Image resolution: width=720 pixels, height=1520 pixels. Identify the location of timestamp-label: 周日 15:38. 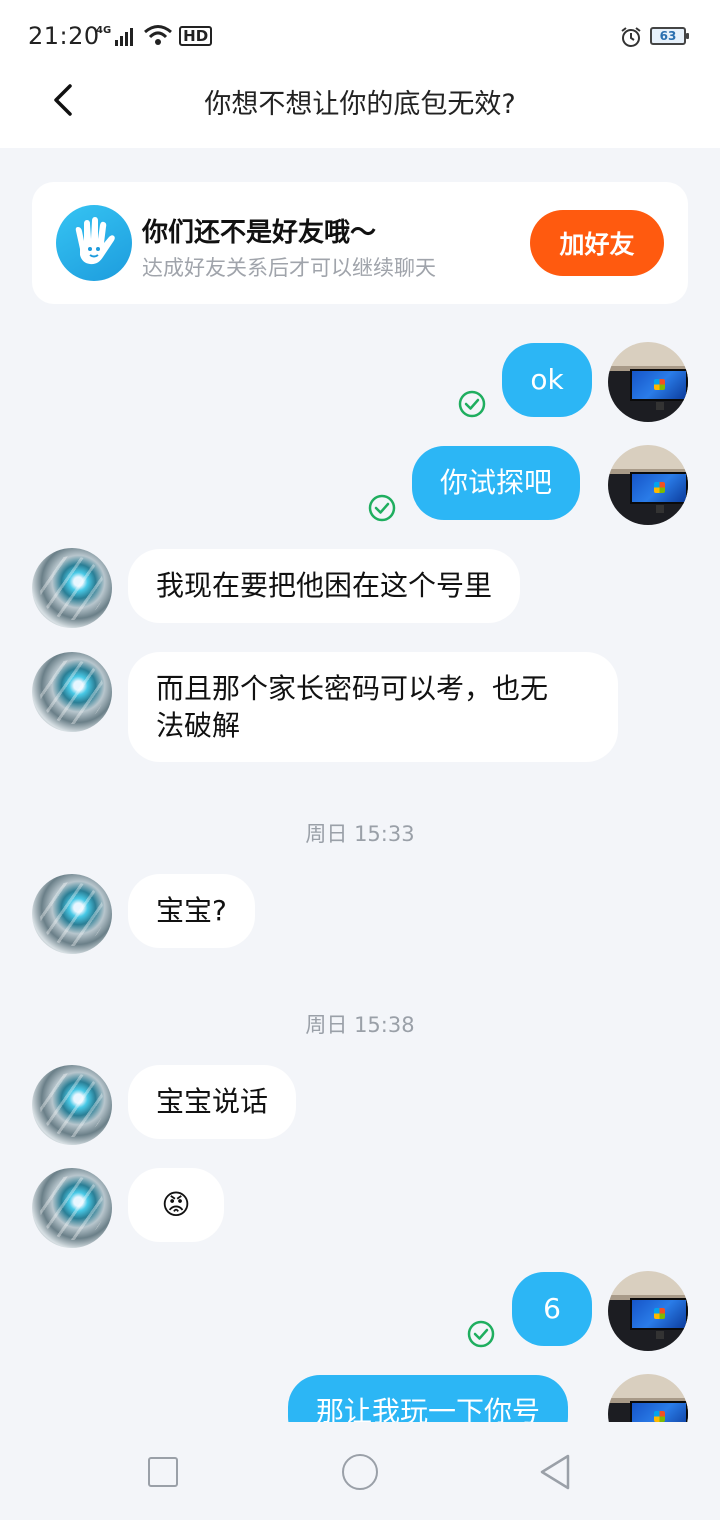
(360, 1025).